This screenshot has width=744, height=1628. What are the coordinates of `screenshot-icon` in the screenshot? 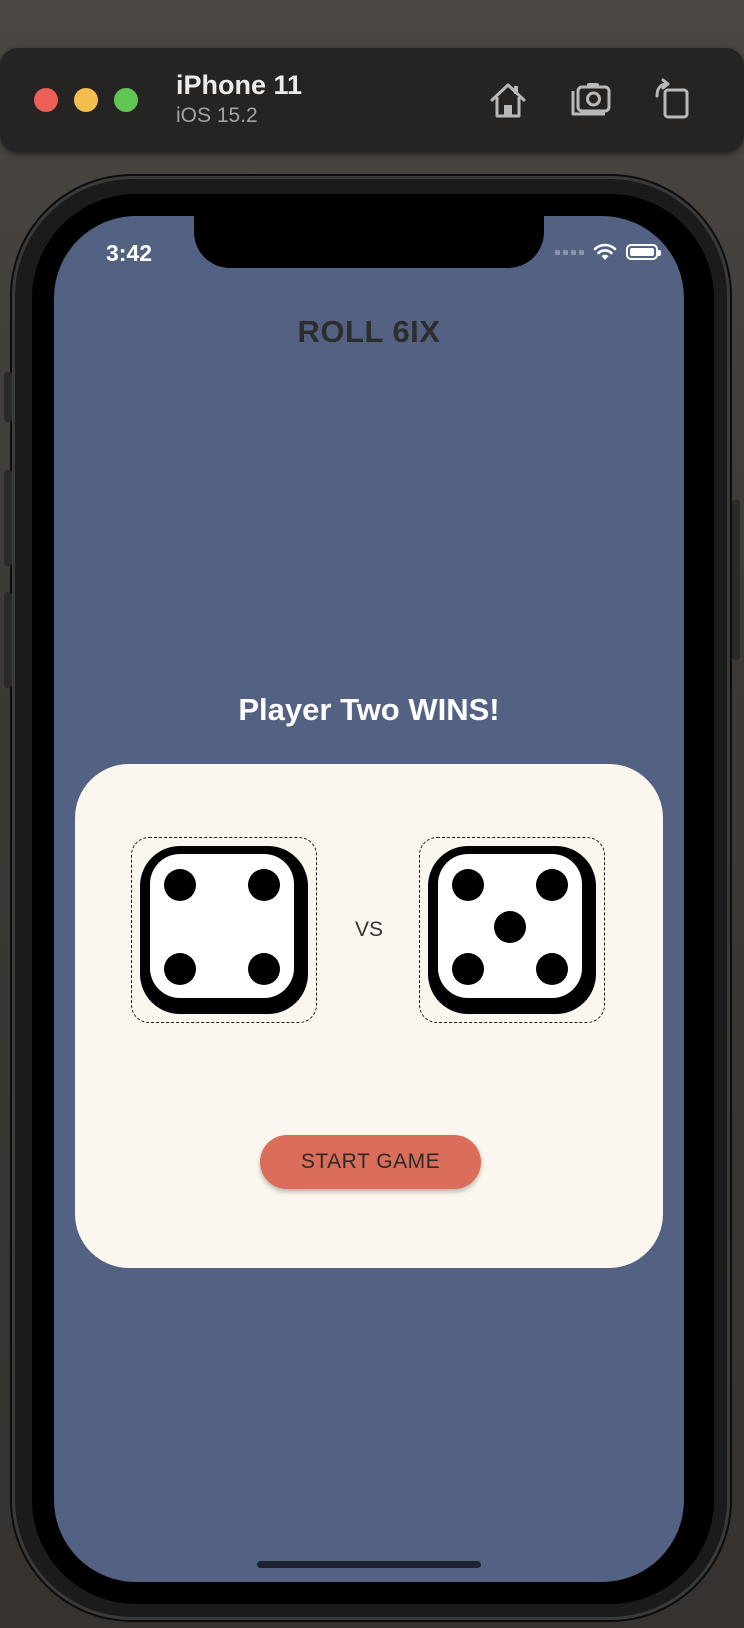 It's located at (590, 100).